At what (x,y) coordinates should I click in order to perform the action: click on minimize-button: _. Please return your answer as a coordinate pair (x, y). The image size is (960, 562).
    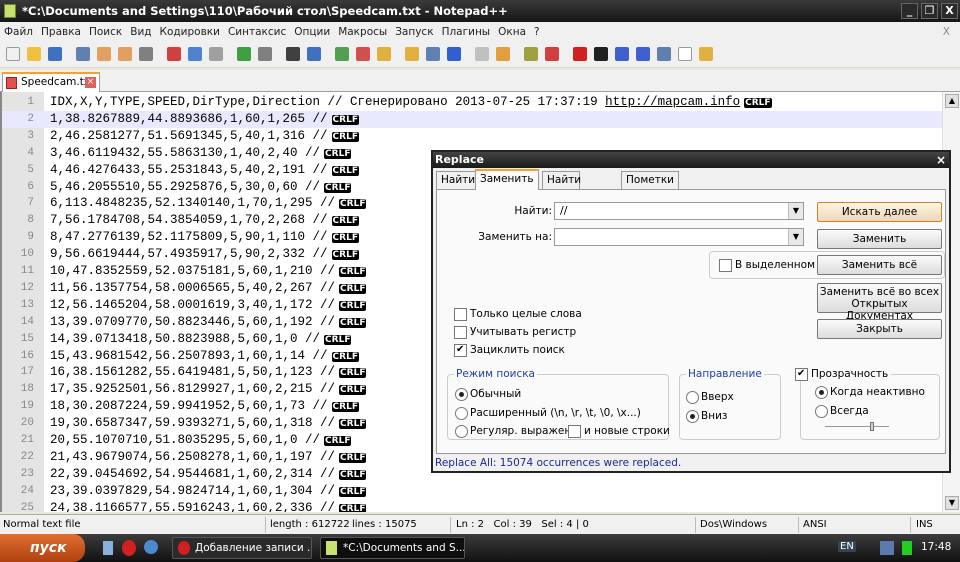
    Looking at the image, I should click on (909, 11).